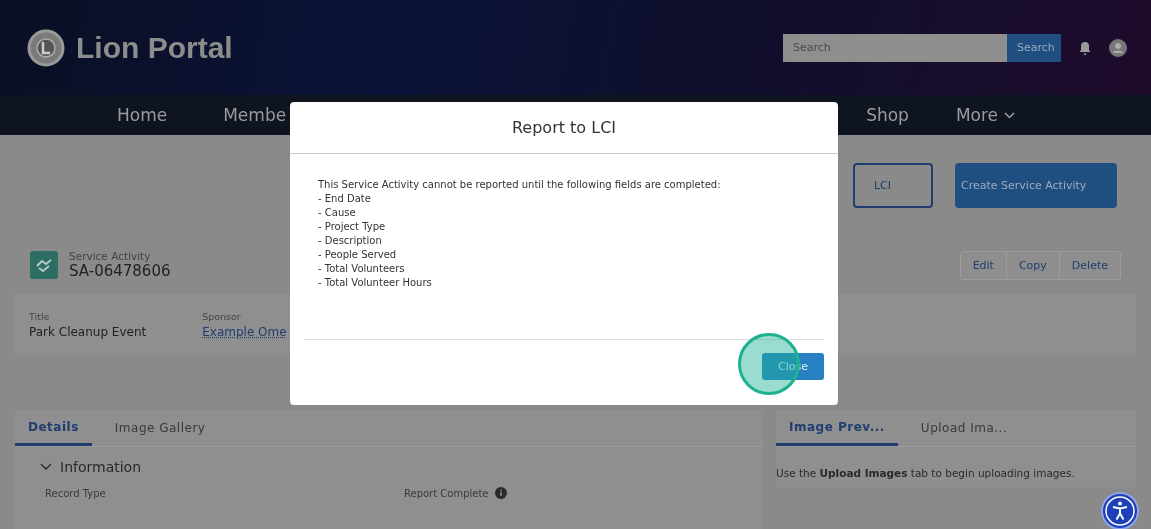  Describe the element at coordinates (500, 493) in the screenshot. I see `info-icon` at that location.